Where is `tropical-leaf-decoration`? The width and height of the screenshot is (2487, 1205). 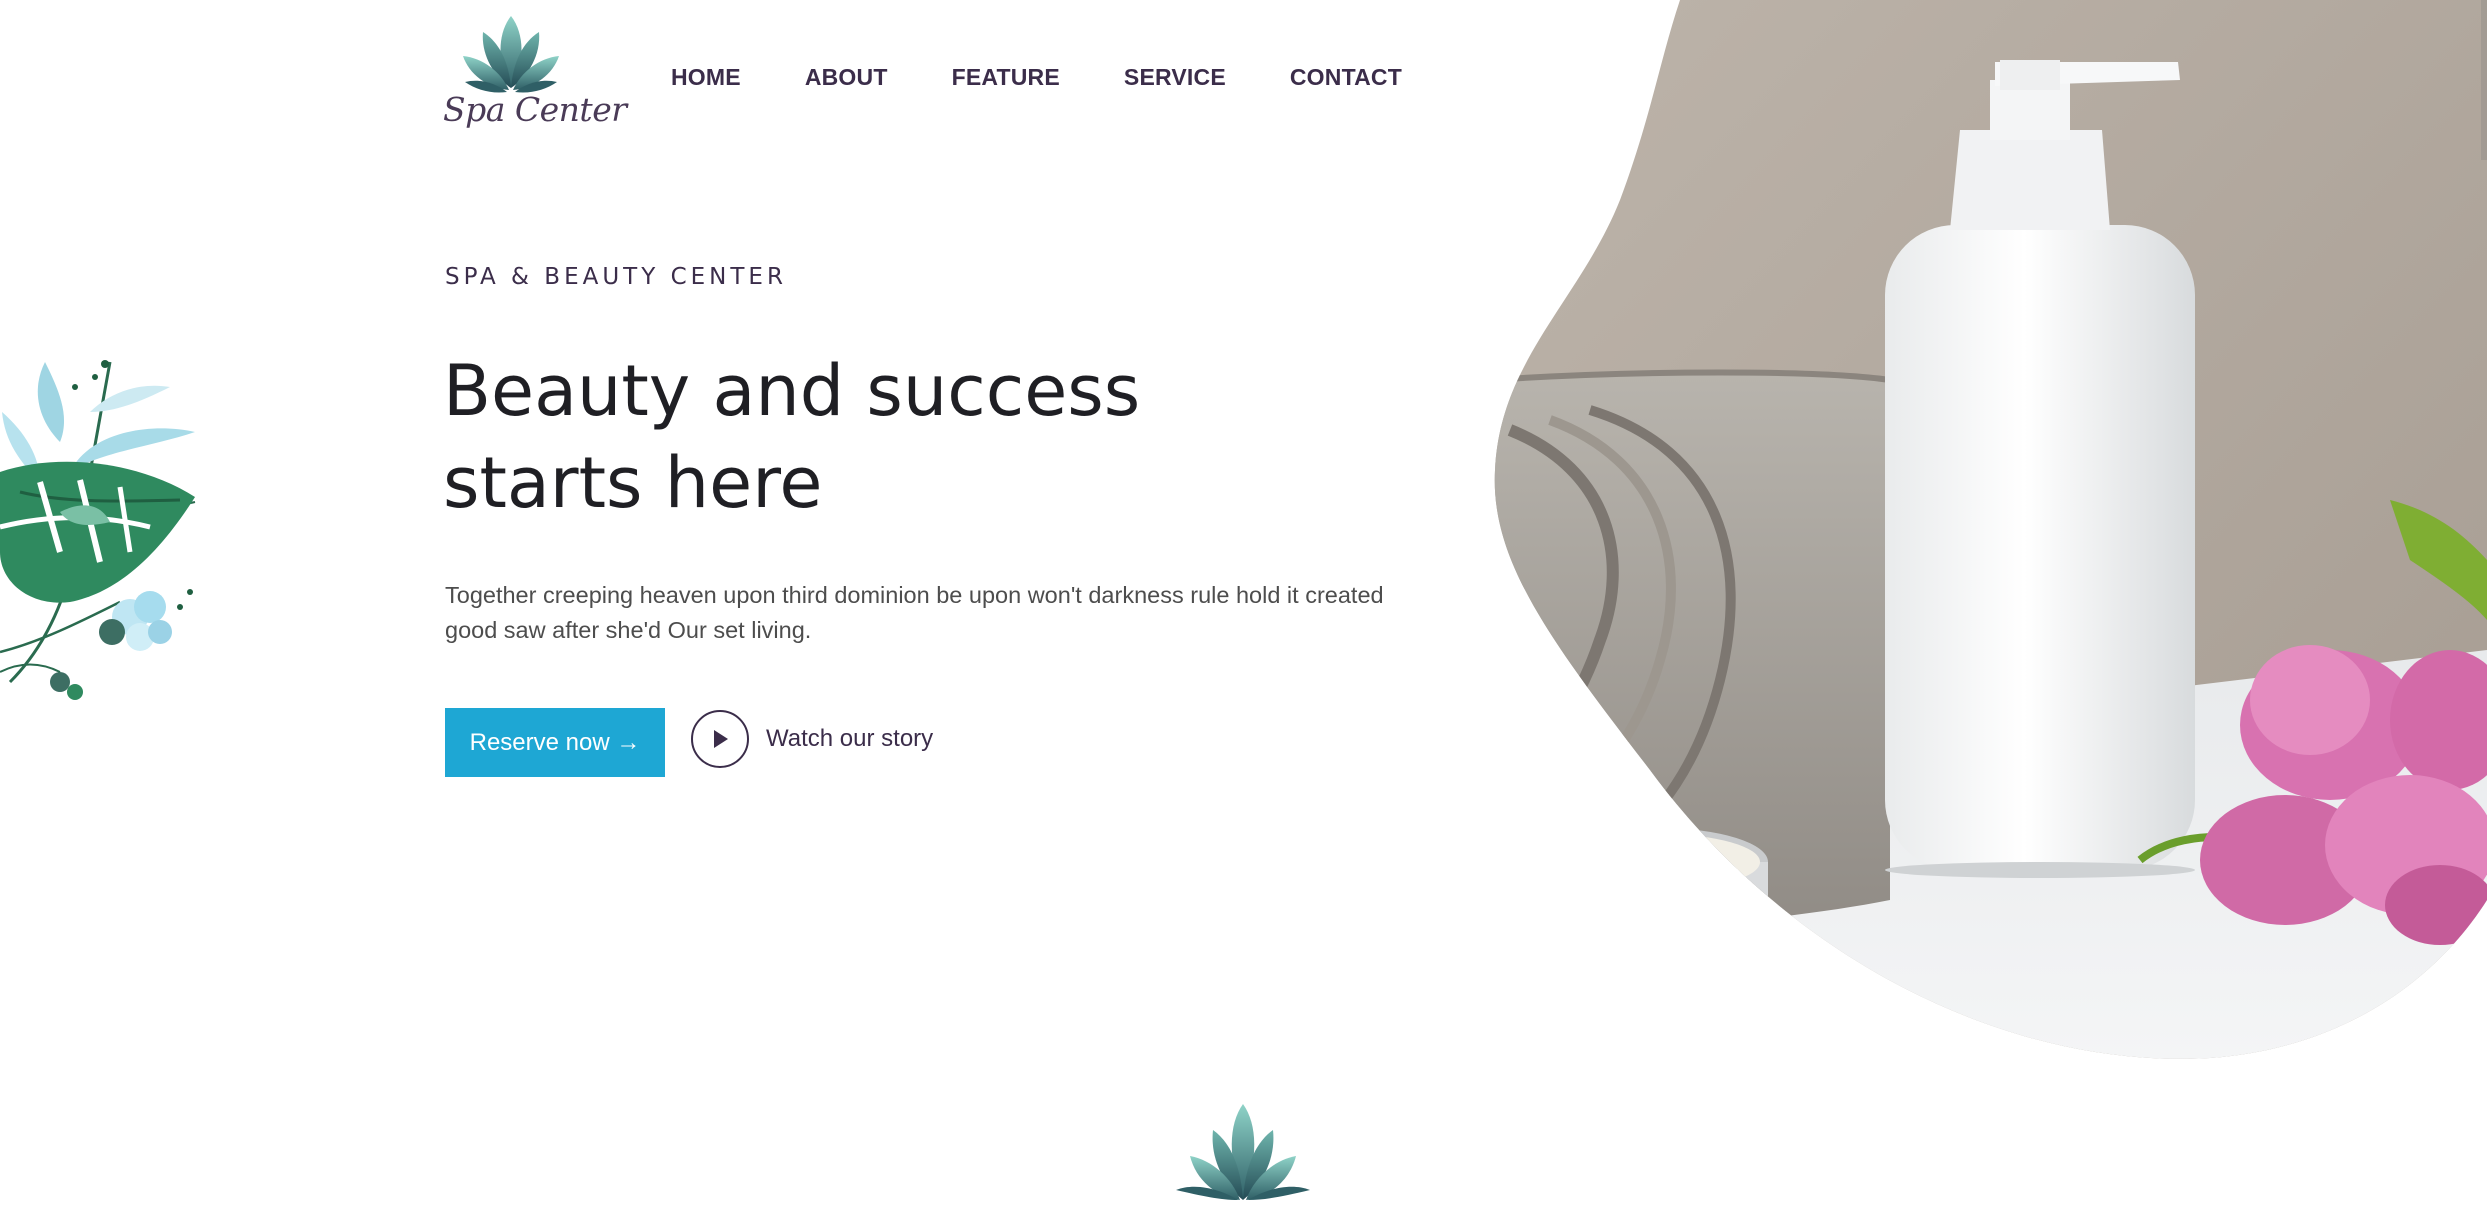 tropical-leaf-decoration is located at coordinates (100, 529).